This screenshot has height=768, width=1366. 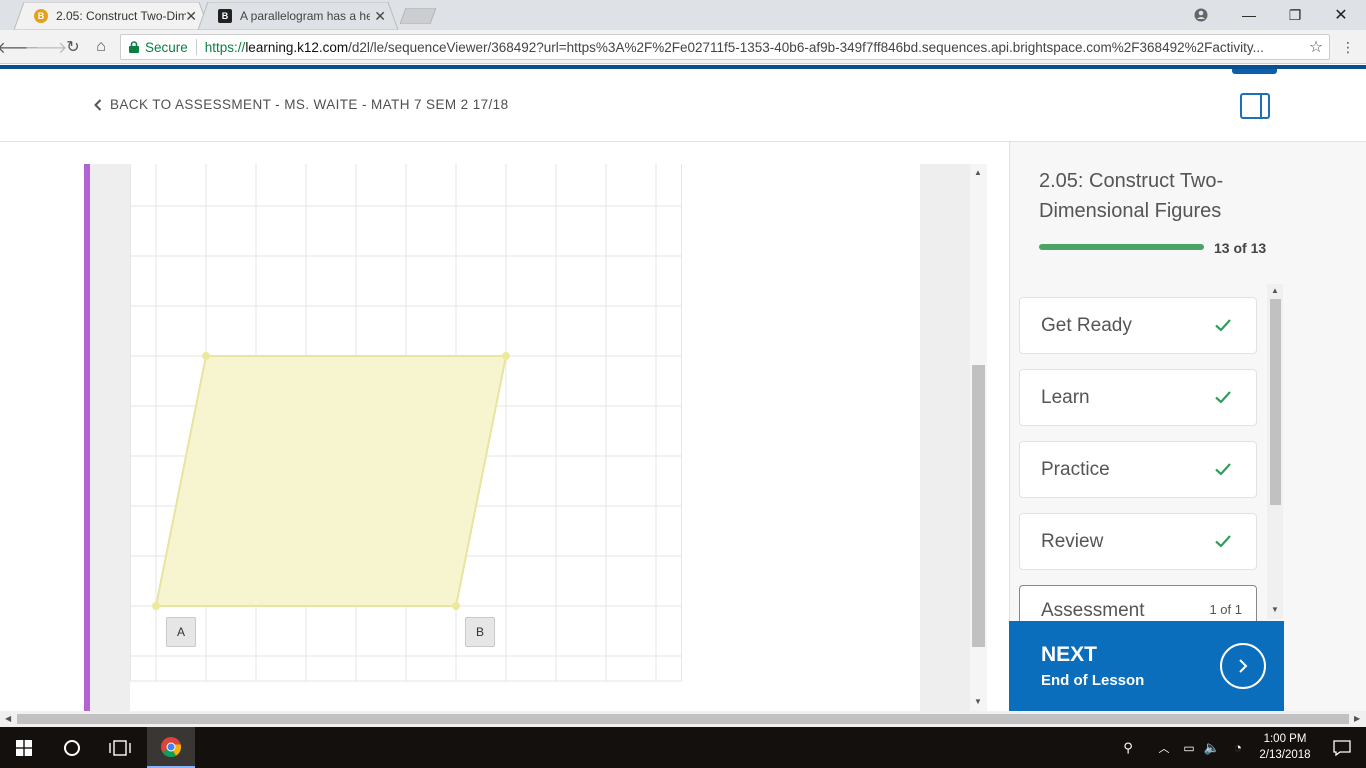 I want to click on vertex-top-right, so click(x=506, y=356).